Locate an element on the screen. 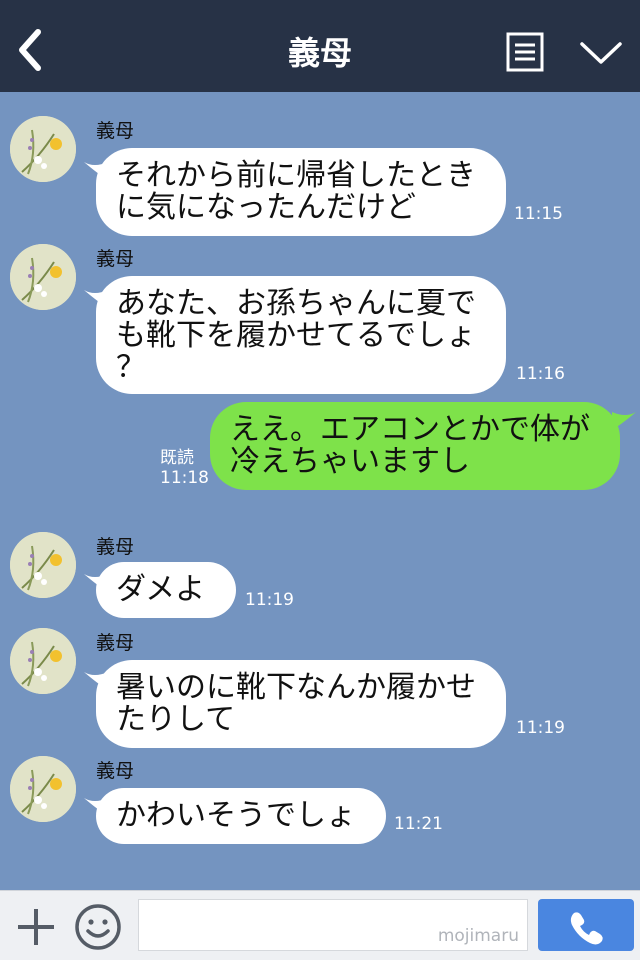  read-label: 既読 is located at coordinates (177, 458).